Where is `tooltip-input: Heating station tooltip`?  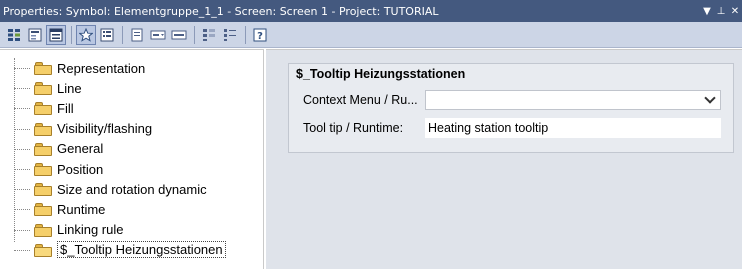 tooltip-input: Heating station tooltip is located at coordinates (573, 128).